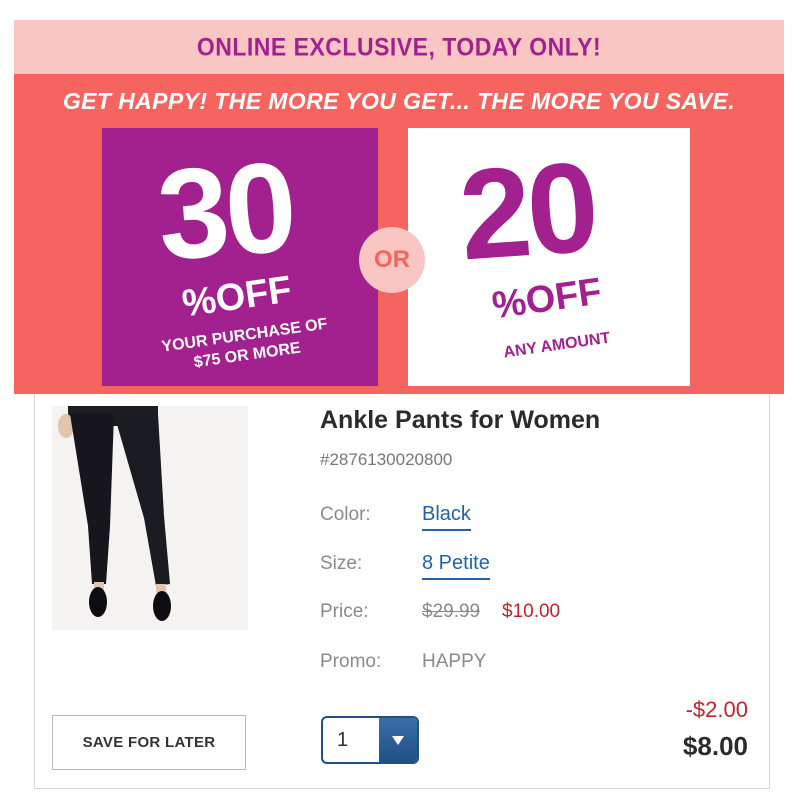 This screenshot has width=800, height=800. Describe the element at coordinates (245, 346) in the screenshot. I see `offer-left-conditions: YOUR PURCHASE OF $75 OR MORE` at that location.